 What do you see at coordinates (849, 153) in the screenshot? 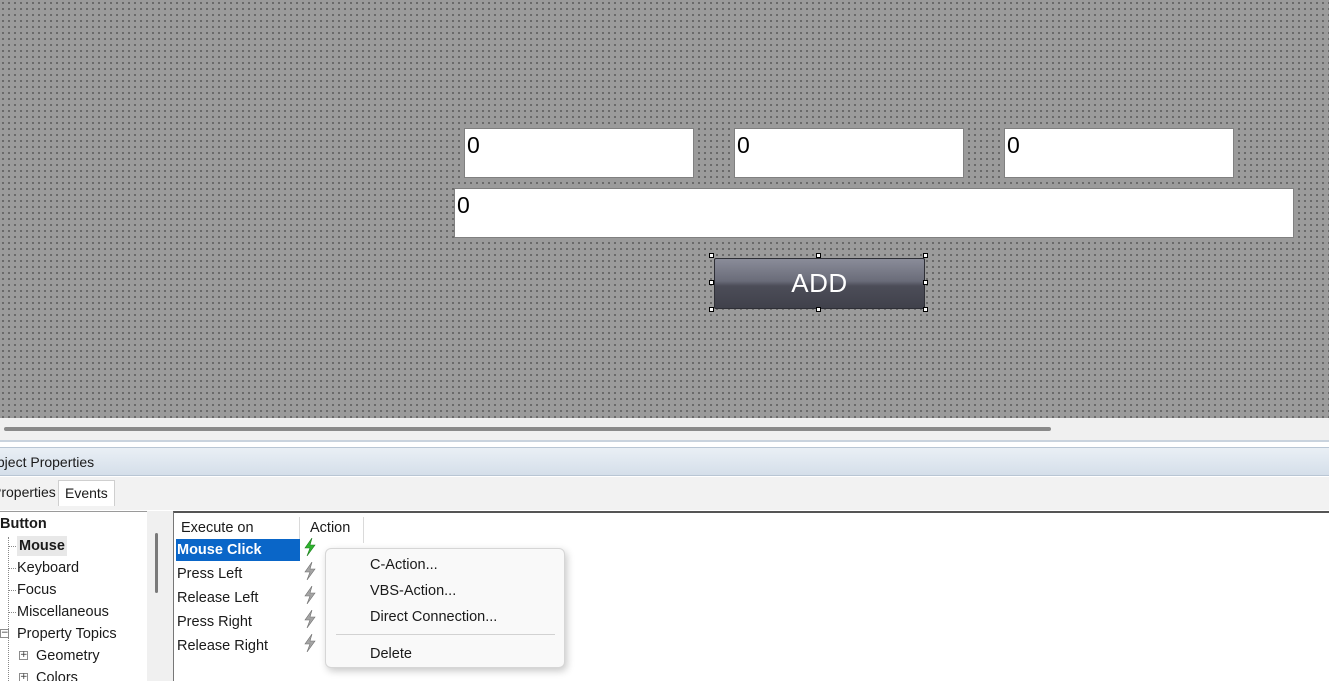
I see `io-field-2: 0` at bounding box center [849, 153].